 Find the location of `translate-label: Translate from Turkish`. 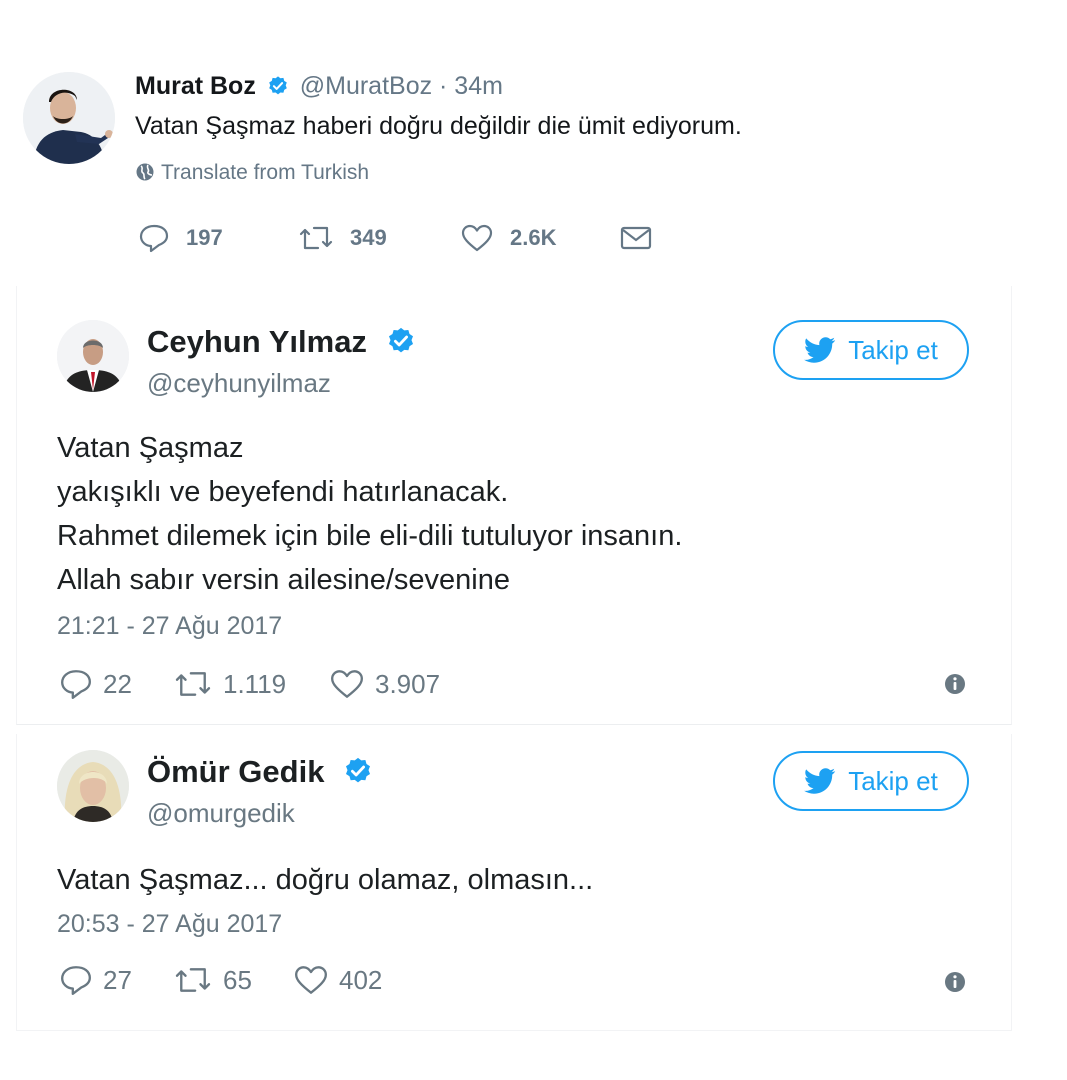

translate-label: Translate from Turkish is located at coordinates (265, 172).